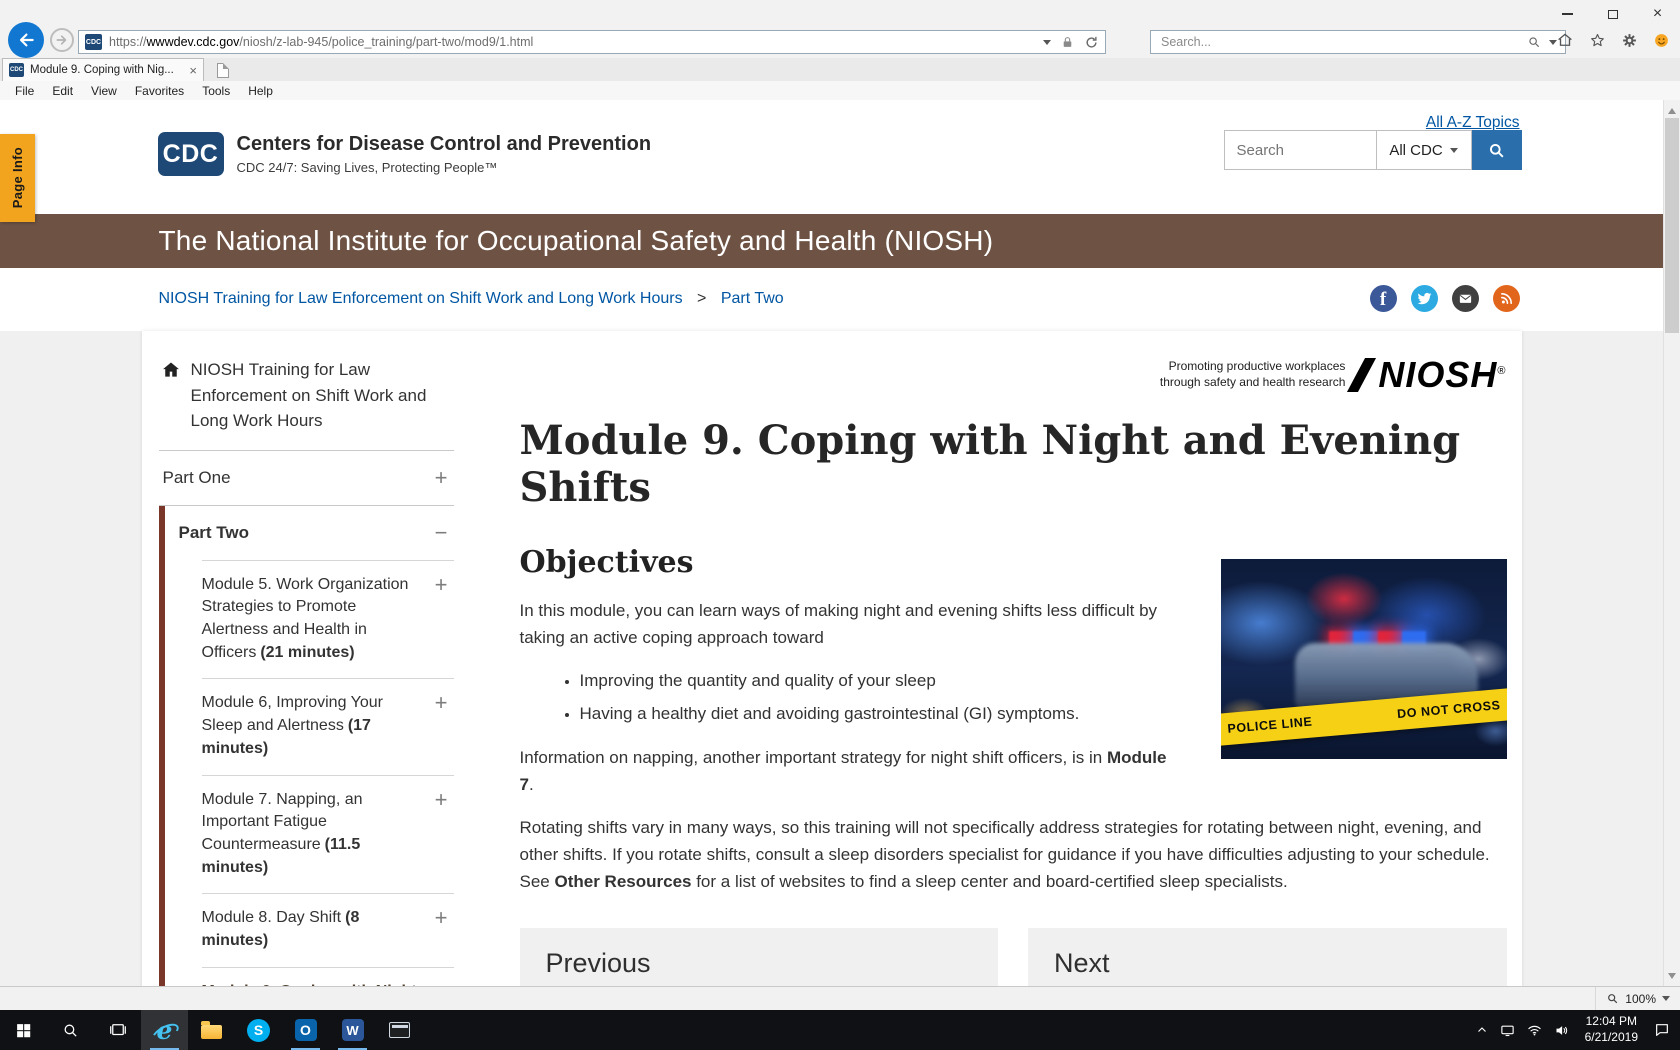  I want to click on syndication-icon, so click(1506, 298).